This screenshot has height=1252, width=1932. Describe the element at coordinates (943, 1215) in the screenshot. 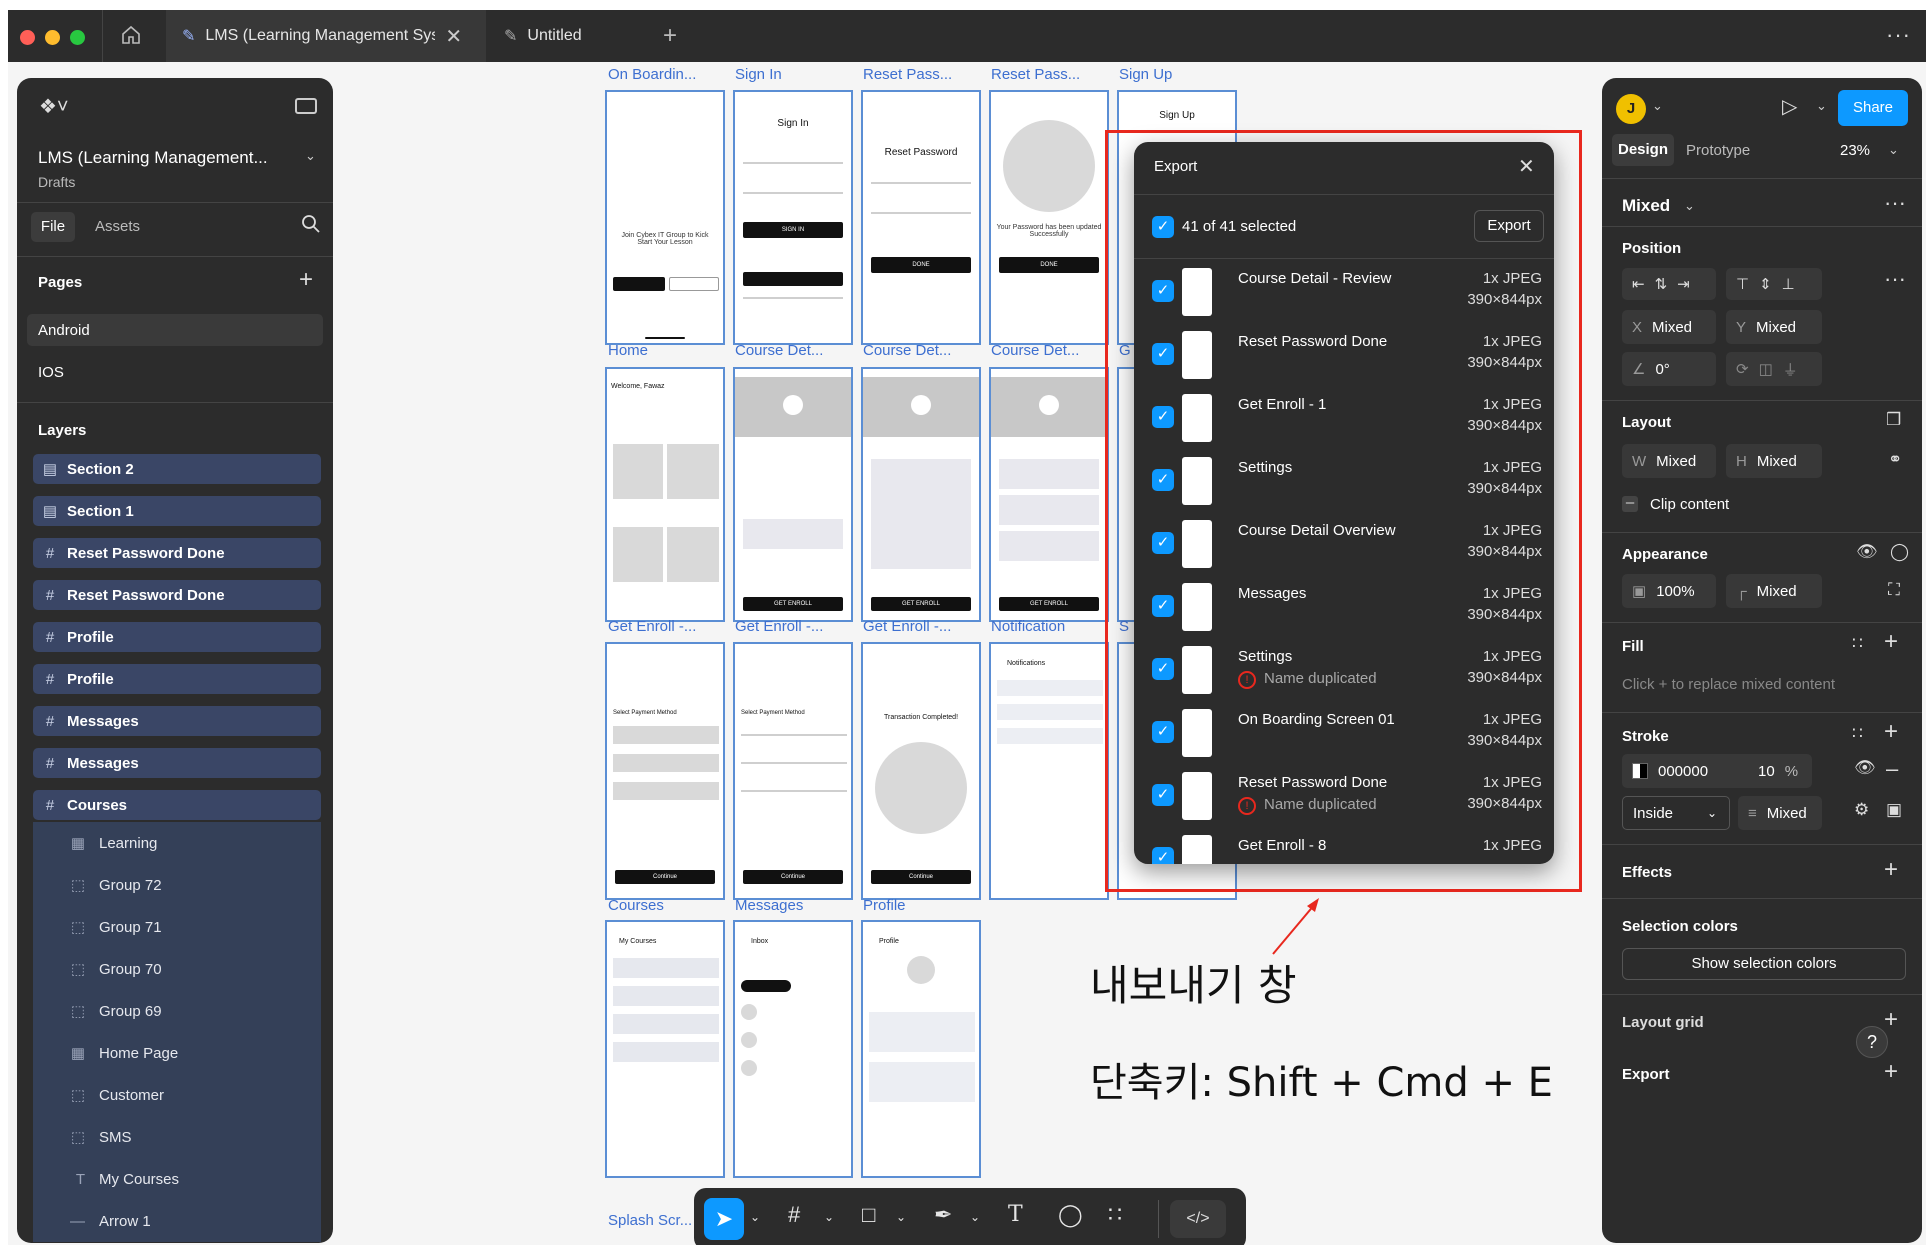

I see `pen-tool-icon: ✒` at that location.